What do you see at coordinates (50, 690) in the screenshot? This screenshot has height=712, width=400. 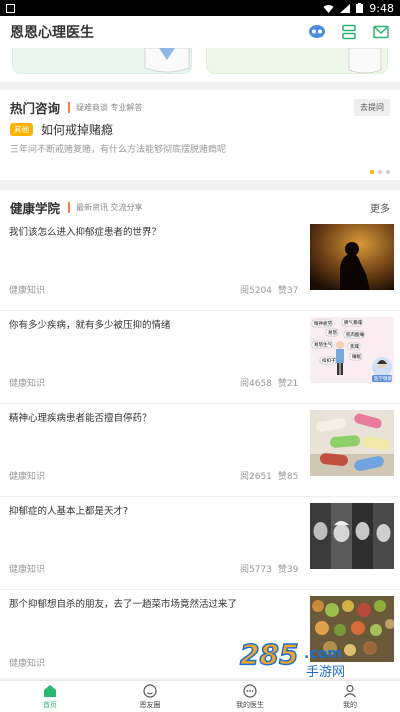 I see `home-icon` at bounding box center [50, 690].